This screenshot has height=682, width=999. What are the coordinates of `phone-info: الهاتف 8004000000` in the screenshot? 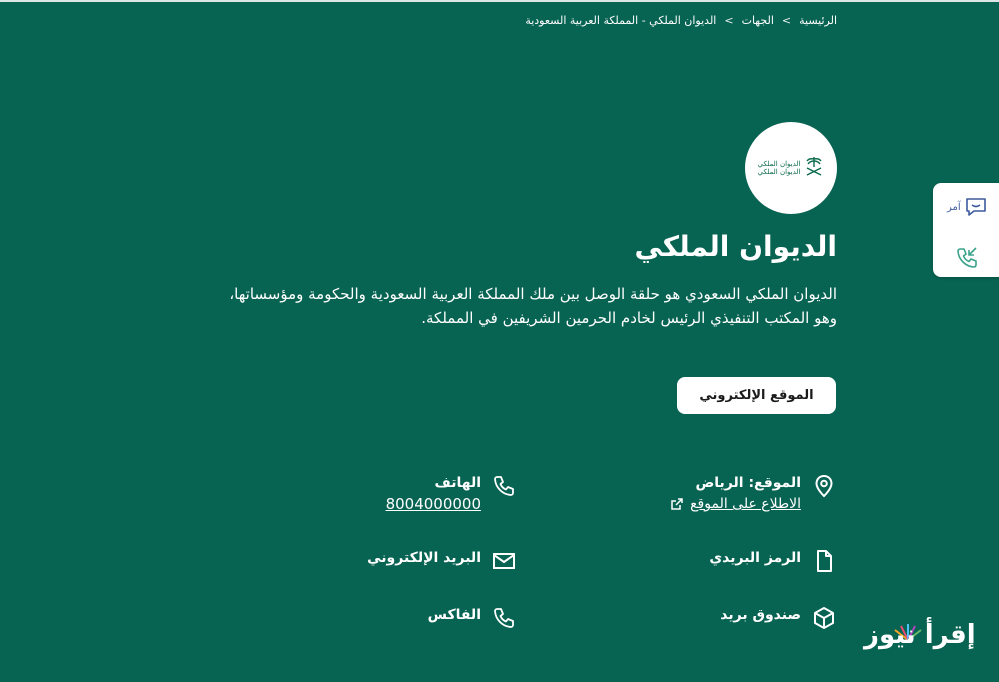 It's located at (451, 494).